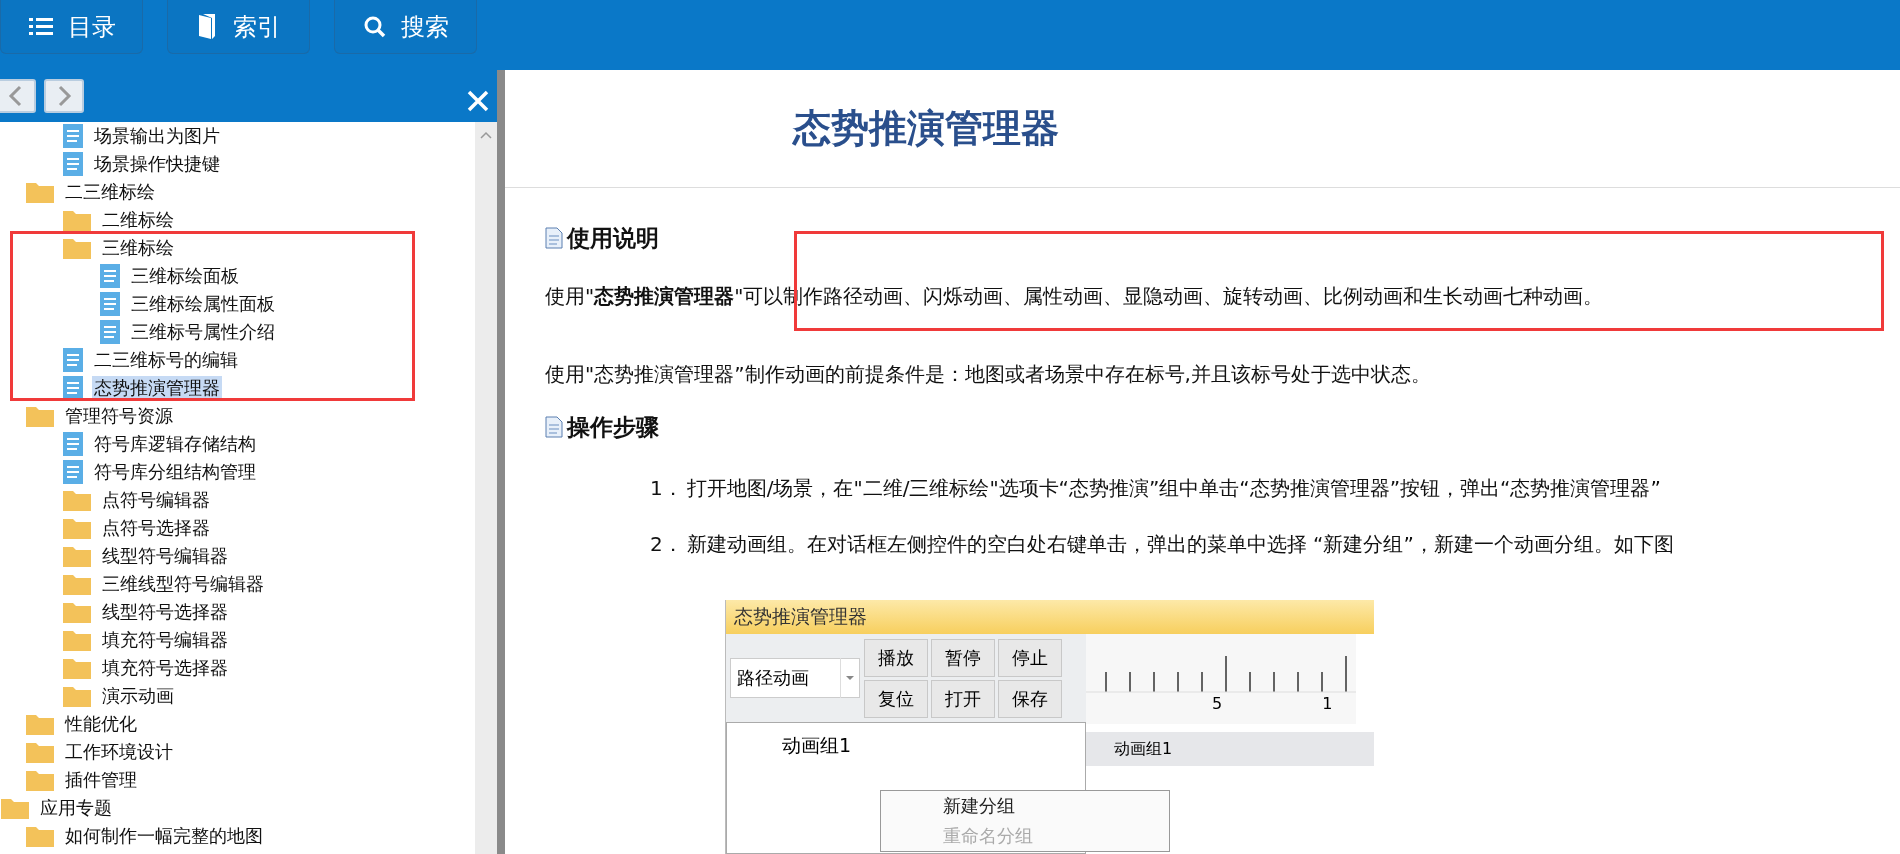  I want to click on tree-item: 二维标绘, so click(138, 220).